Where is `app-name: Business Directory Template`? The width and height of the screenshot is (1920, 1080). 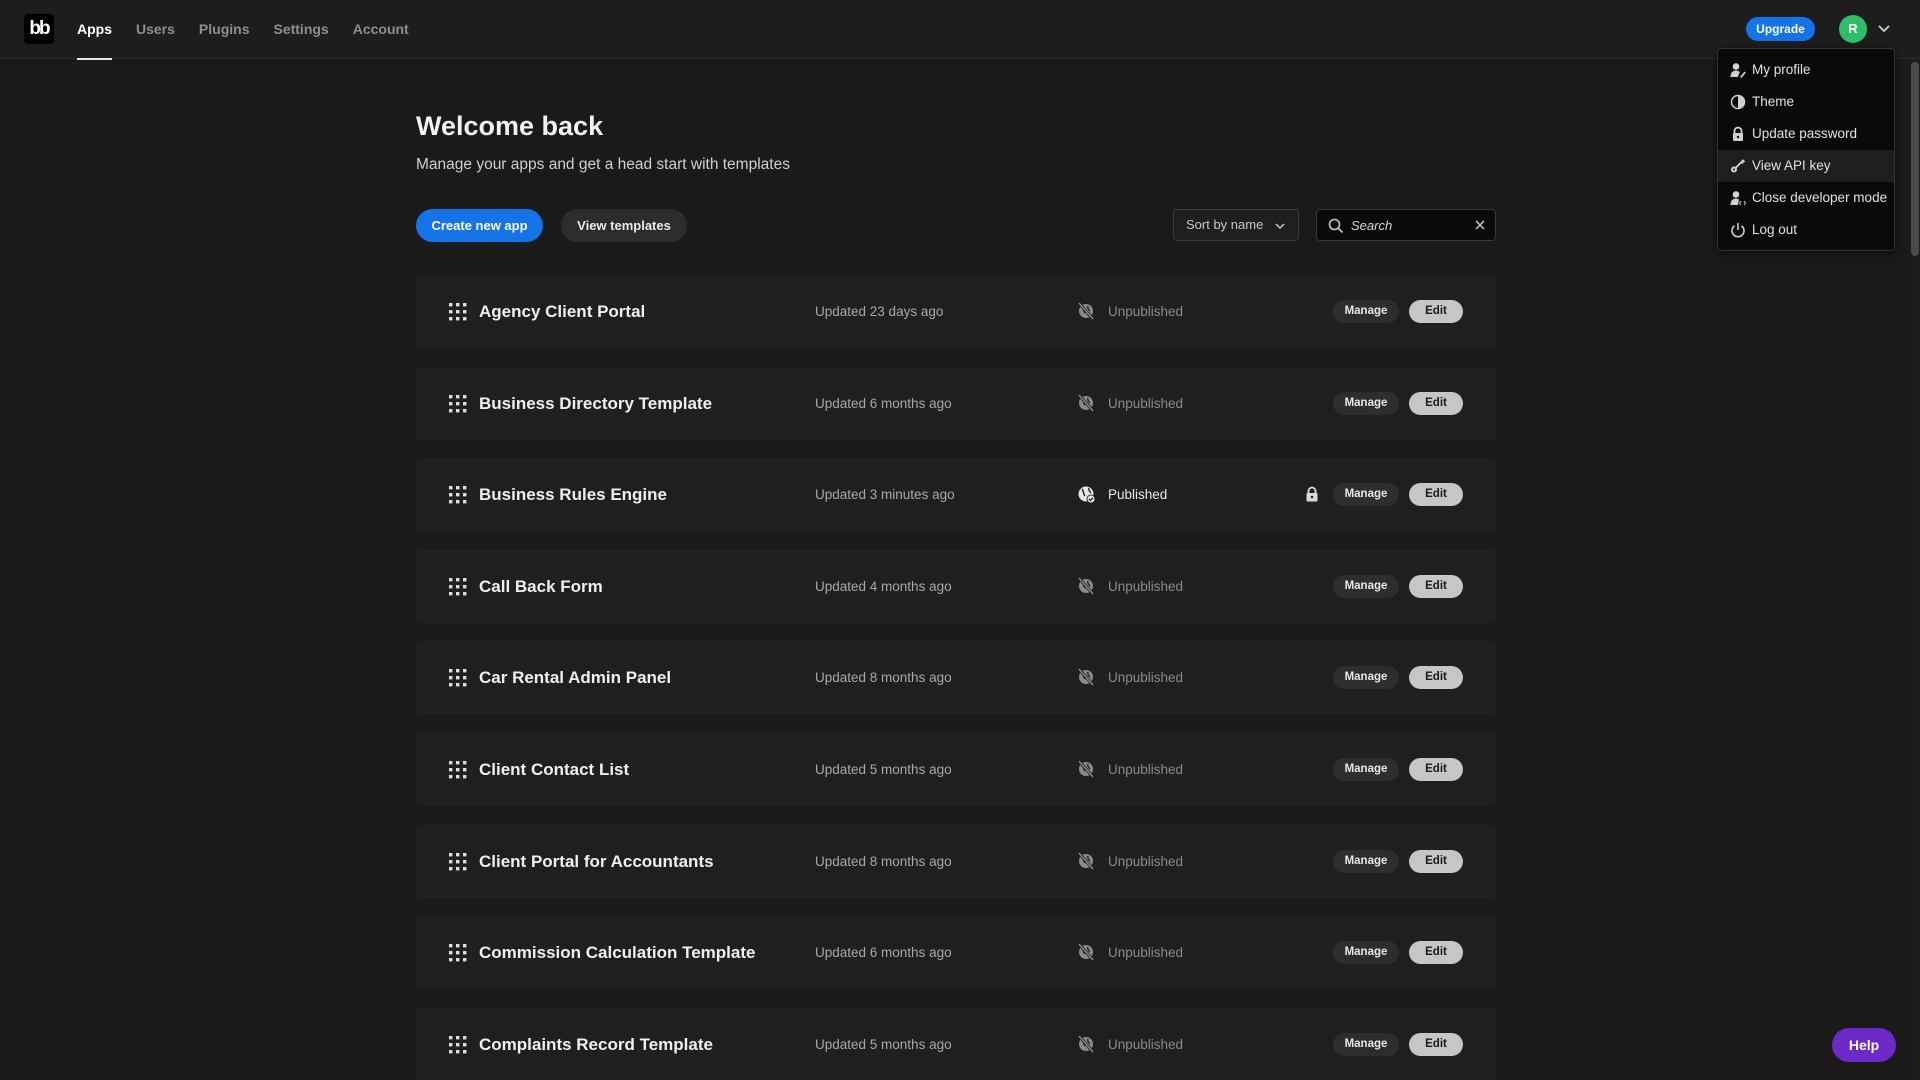
app-name: Business Directory Template is located at coordinates (595, 403).